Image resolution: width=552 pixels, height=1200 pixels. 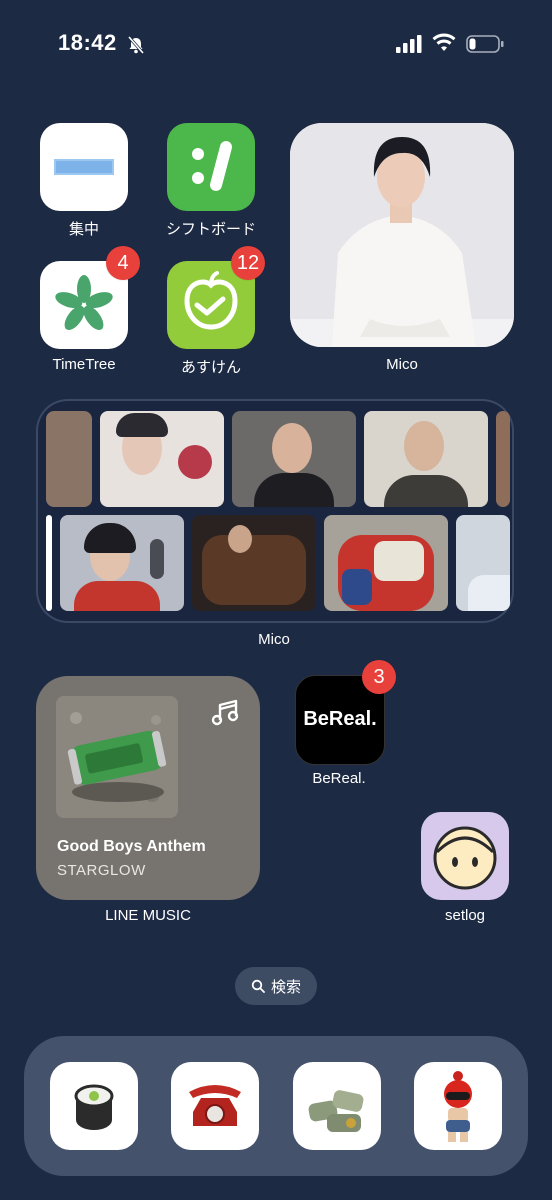 What do you see at coordinates (136, 45) in the screenshot?
I see `silent-bell-icon` at bounding box center [136, 45].